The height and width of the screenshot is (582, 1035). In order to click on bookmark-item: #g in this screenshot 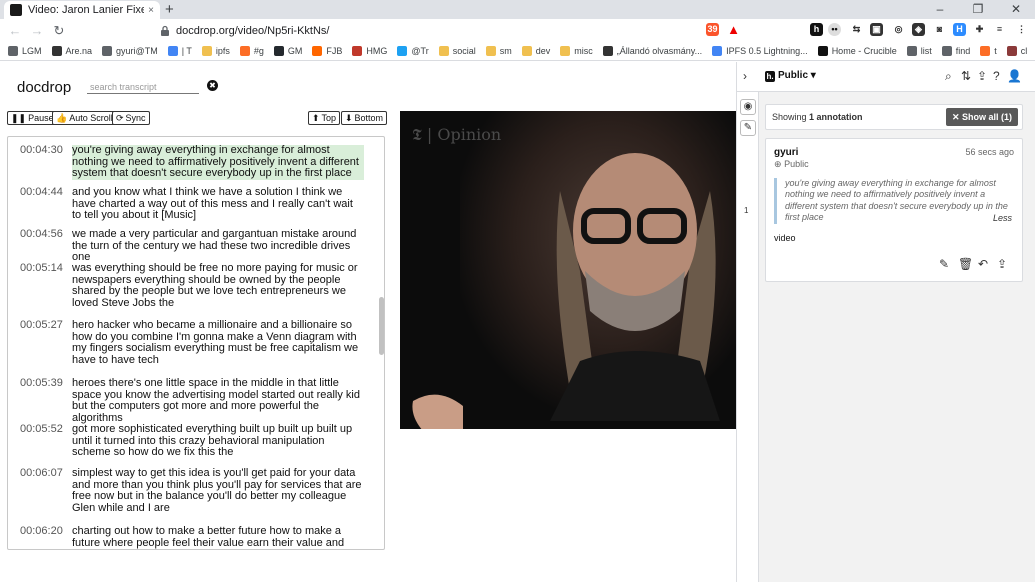, I will do `click(251, 51)`.